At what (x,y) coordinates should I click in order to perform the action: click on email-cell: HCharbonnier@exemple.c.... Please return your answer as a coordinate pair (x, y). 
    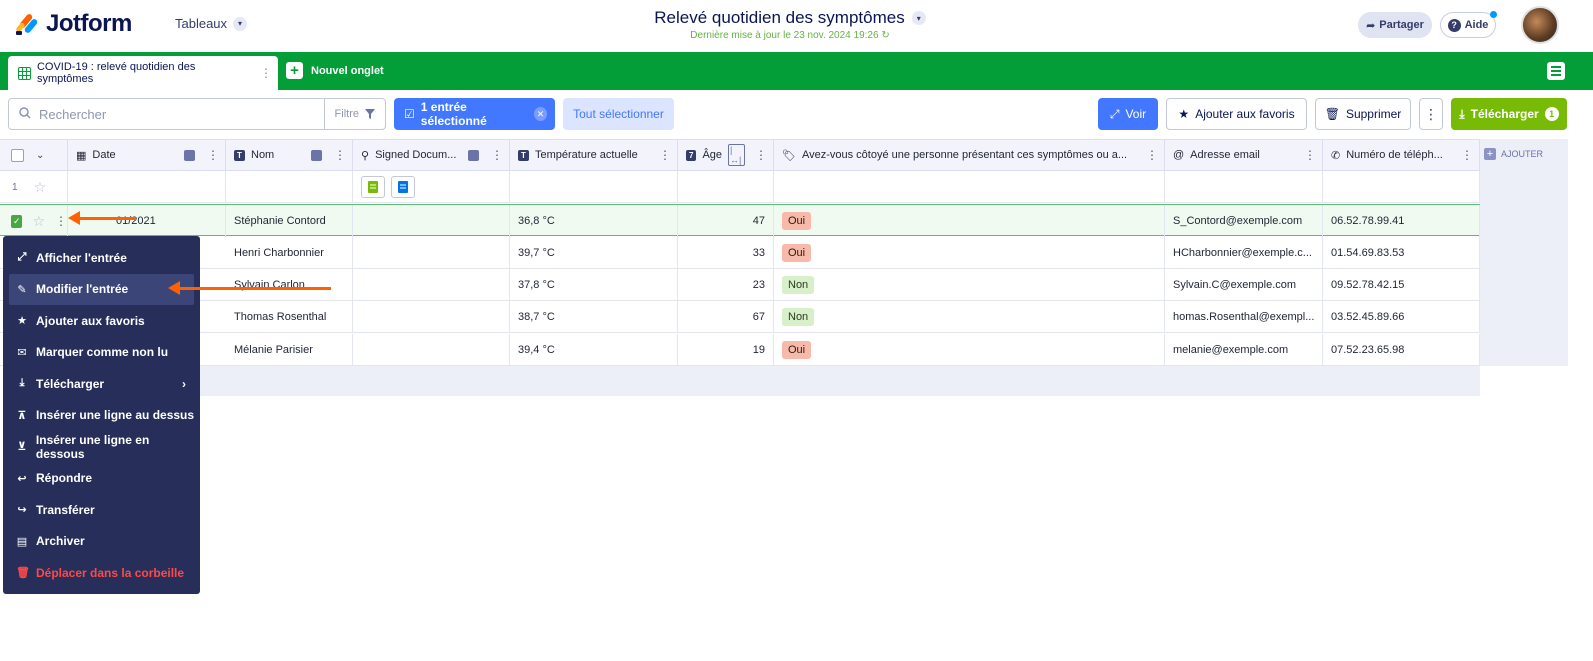
    Looking at the image, I should click on (1244, 253).